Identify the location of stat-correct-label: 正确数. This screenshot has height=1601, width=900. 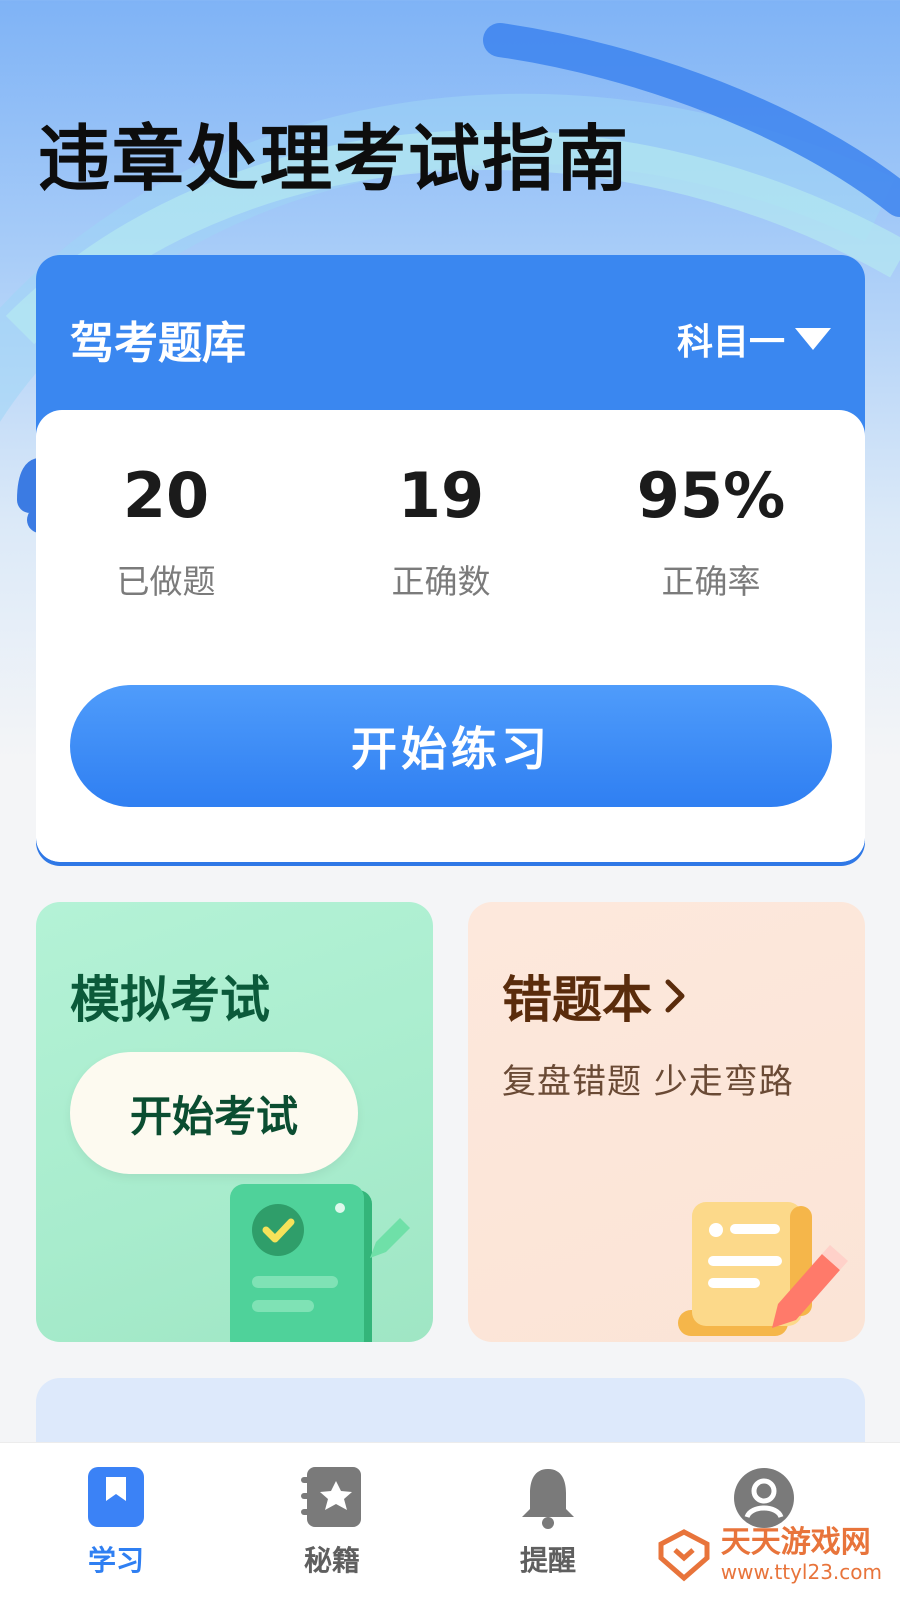
(441, 581).